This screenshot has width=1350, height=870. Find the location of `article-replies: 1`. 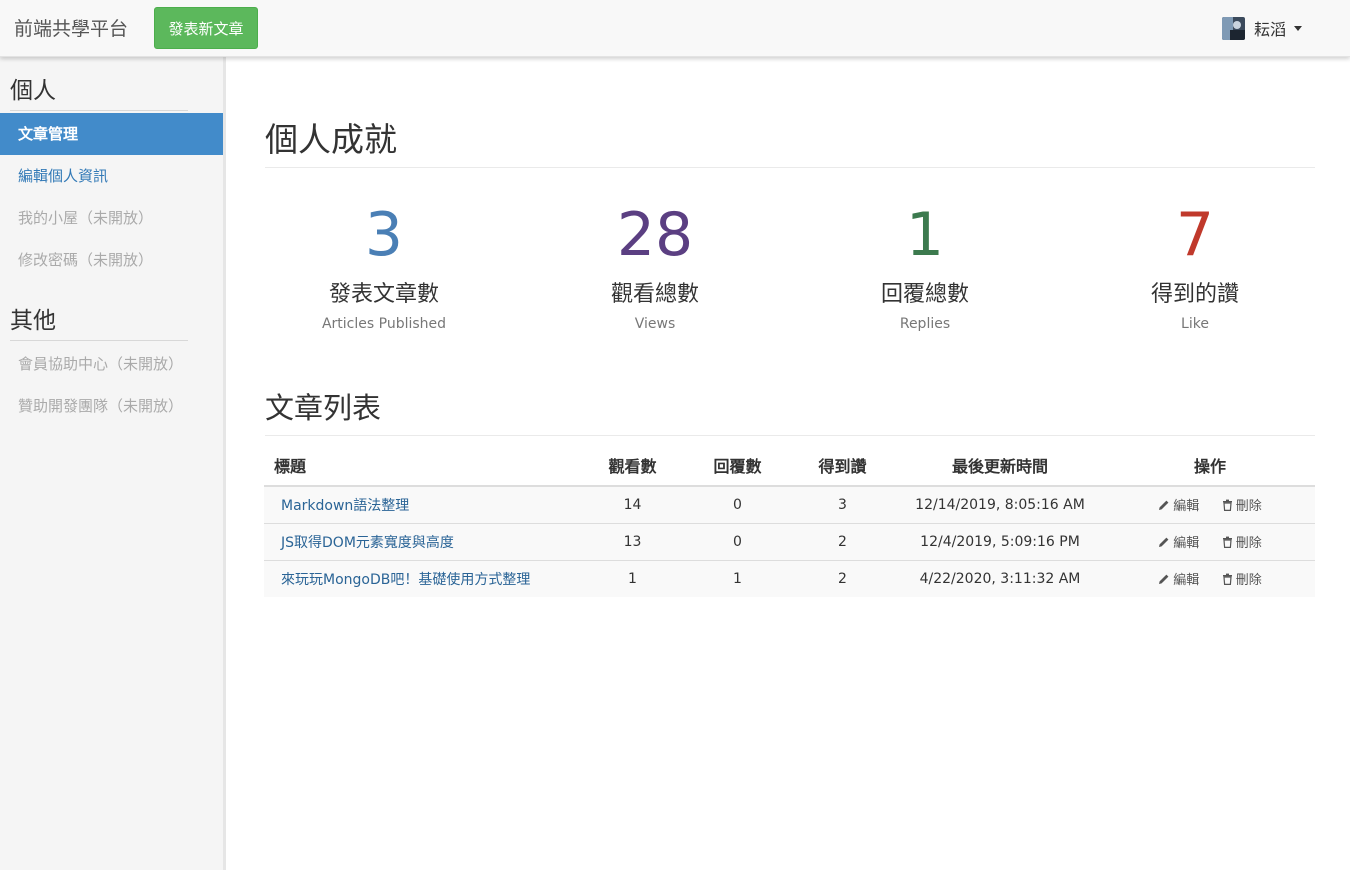

article-replies: 1 is located at coordinates (737, 578).